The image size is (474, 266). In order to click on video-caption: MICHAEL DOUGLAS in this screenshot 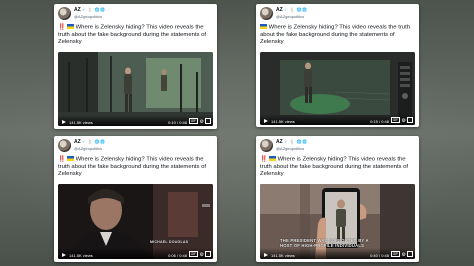, I will do `click(169, 242)`.